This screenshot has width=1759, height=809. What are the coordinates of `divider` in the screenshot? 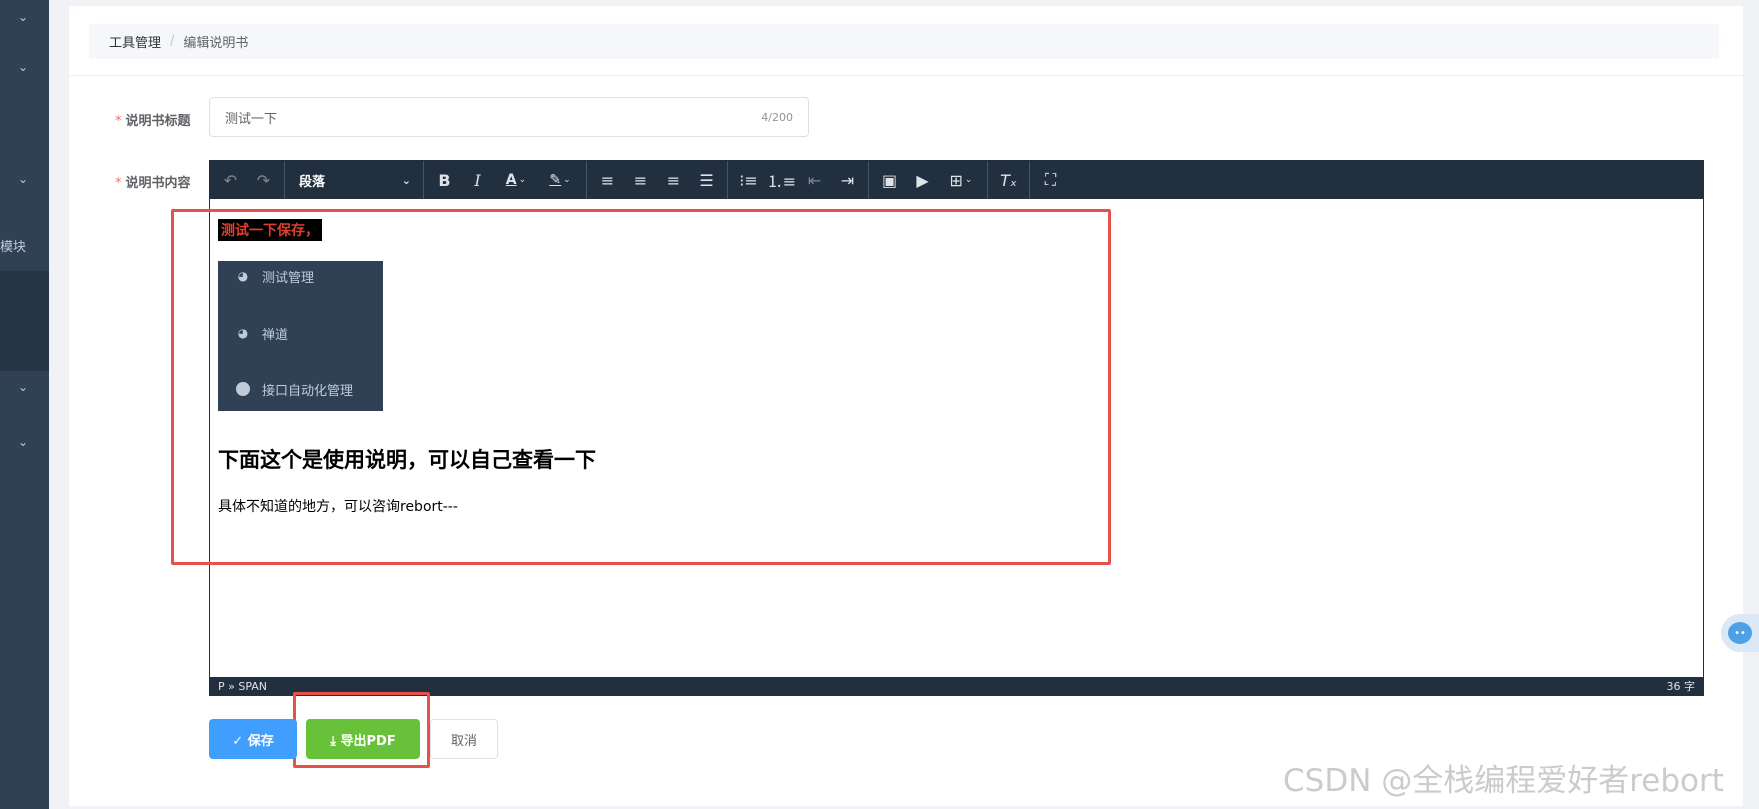 It's located at (906, 75).